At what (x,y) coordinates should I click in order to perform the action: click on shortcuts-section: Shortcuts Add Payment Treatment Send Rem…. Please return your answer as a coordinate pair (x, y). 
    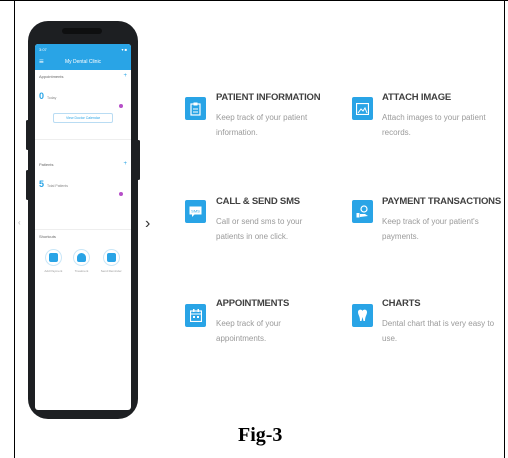
    Looking at the image, I should click on (83, 253).